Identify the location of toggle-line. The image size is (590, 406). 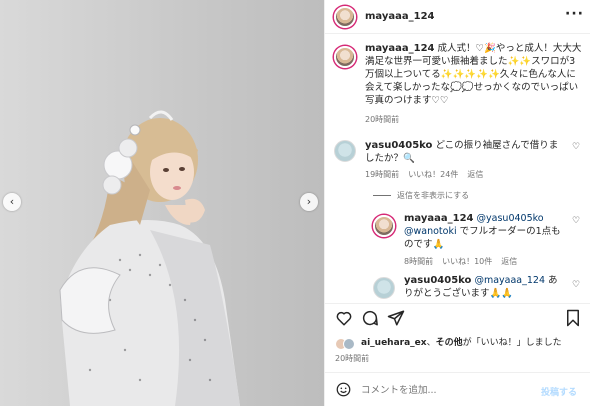
(382, 195).